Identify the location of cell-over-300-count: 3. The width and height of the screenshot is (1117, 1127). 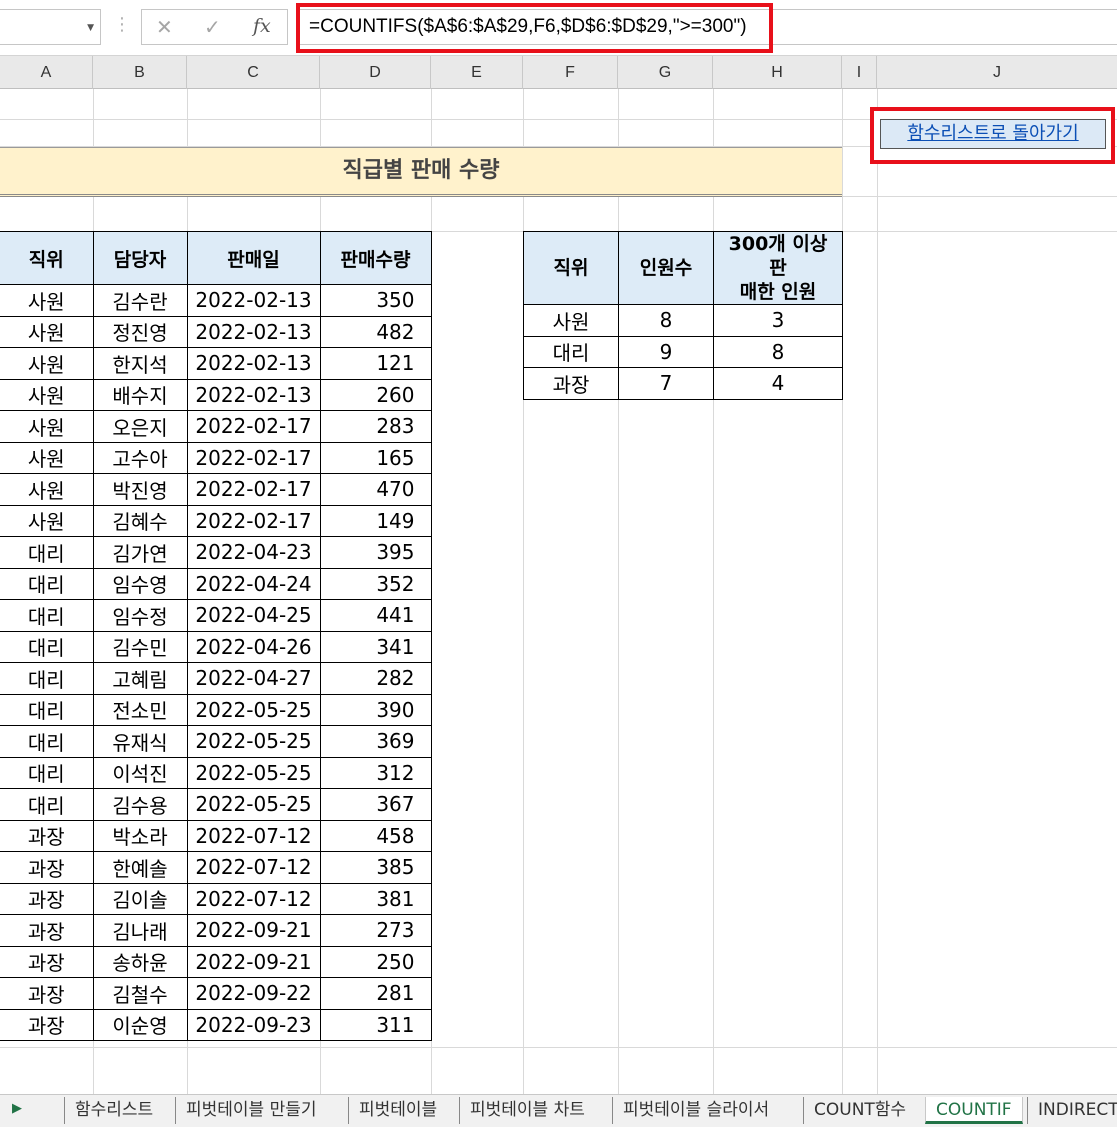
(778, 320).